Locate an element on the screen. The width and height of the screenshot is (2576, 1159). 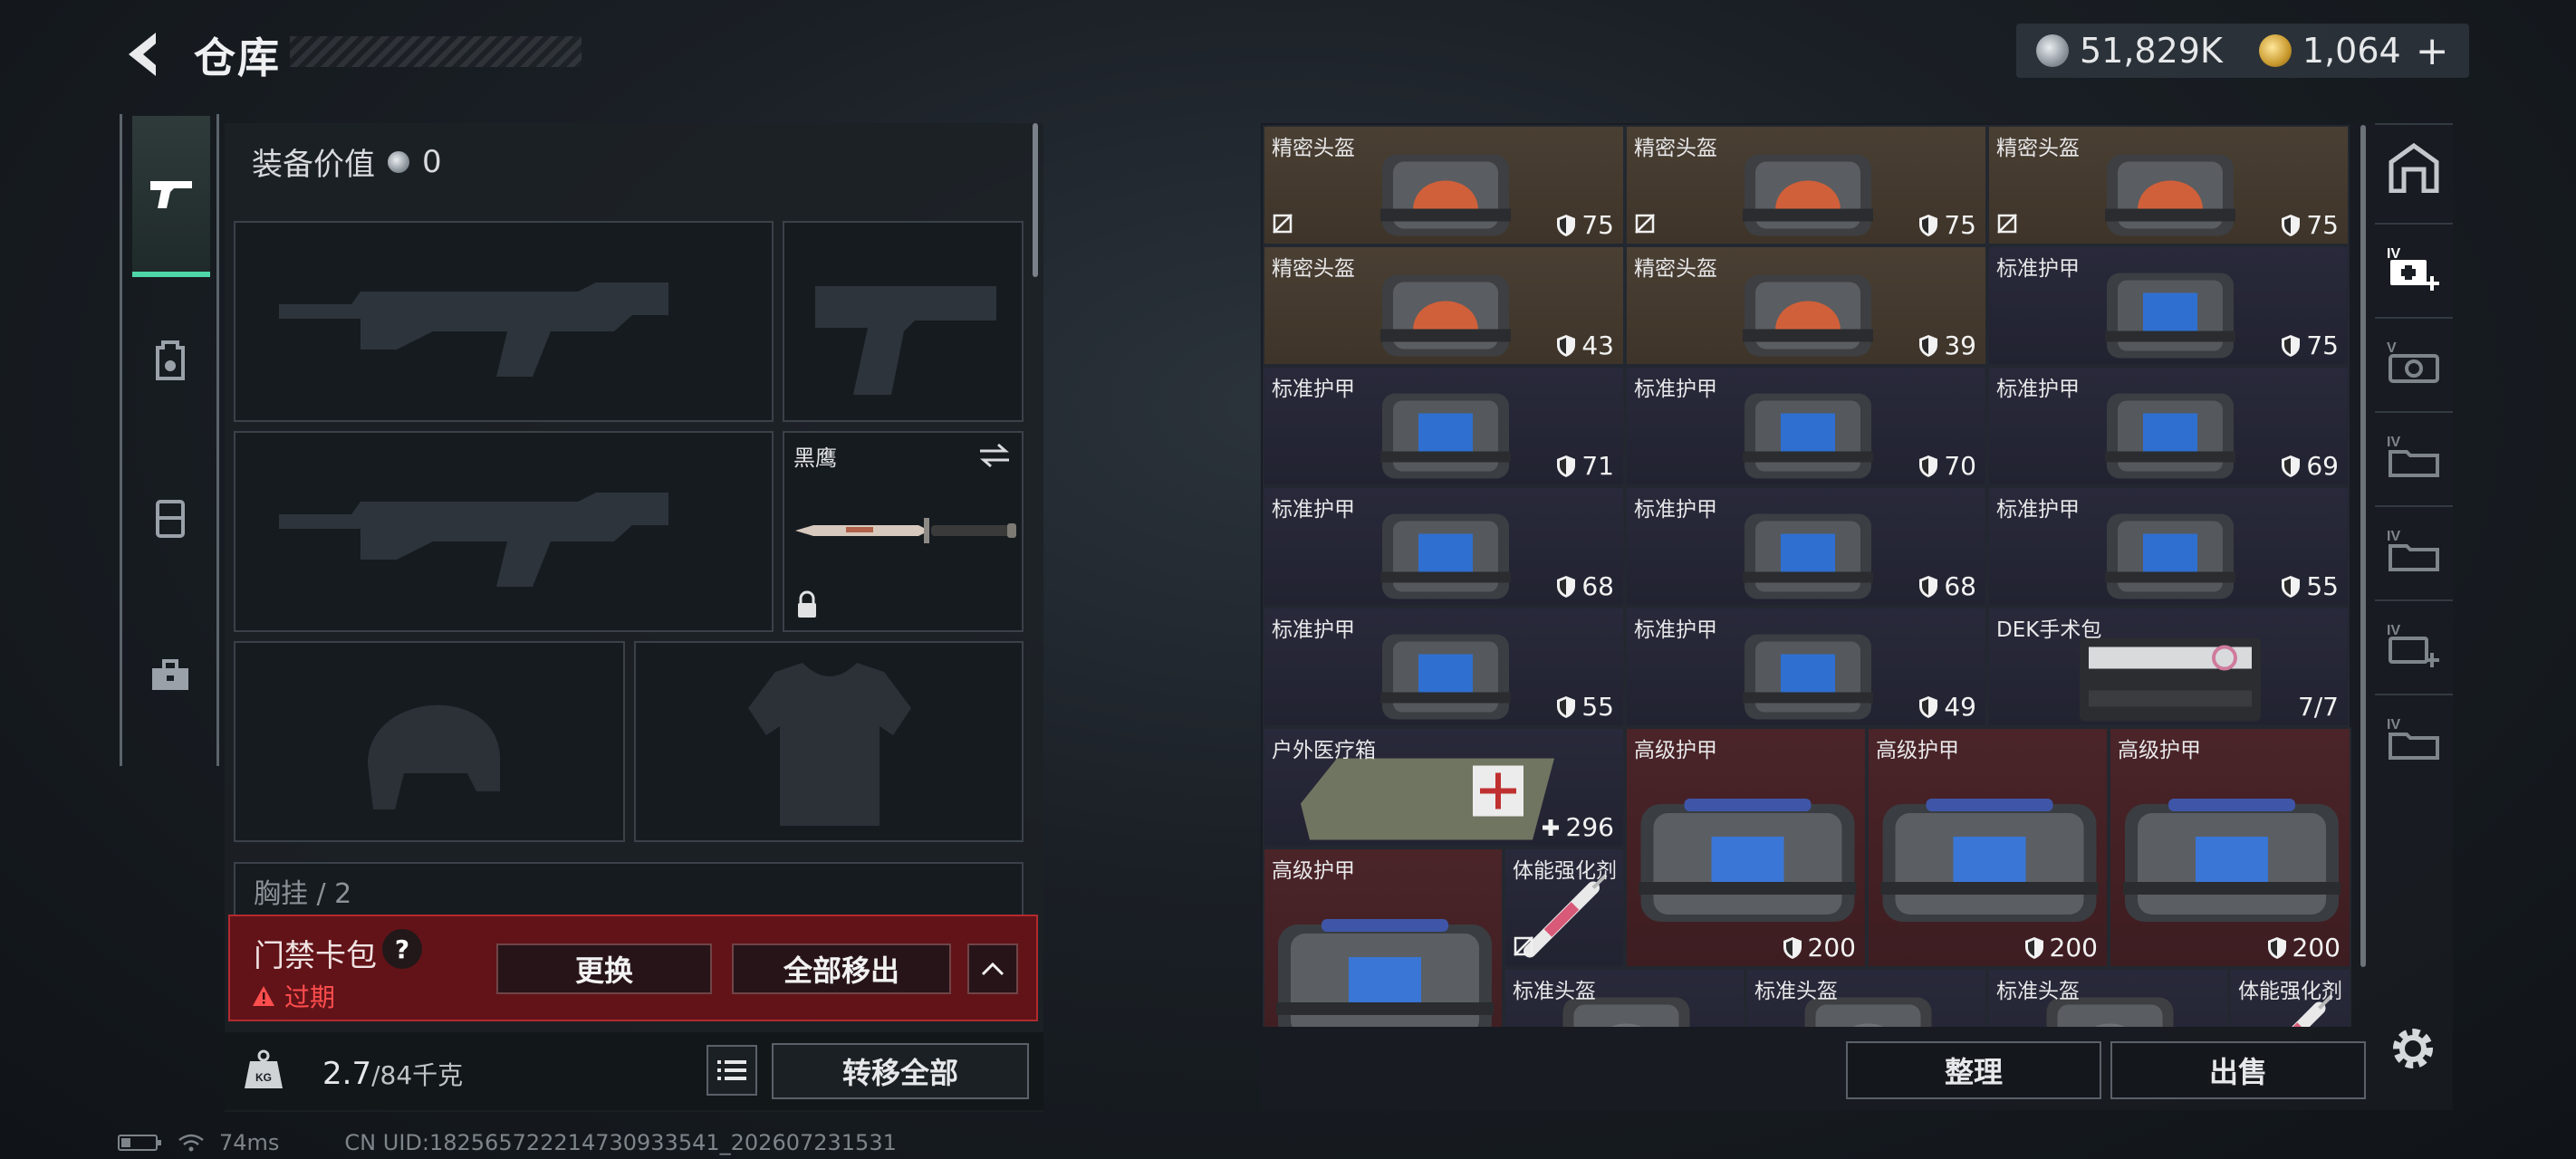
gold-amount: 1,064 is located at coordinates (2351, 51).